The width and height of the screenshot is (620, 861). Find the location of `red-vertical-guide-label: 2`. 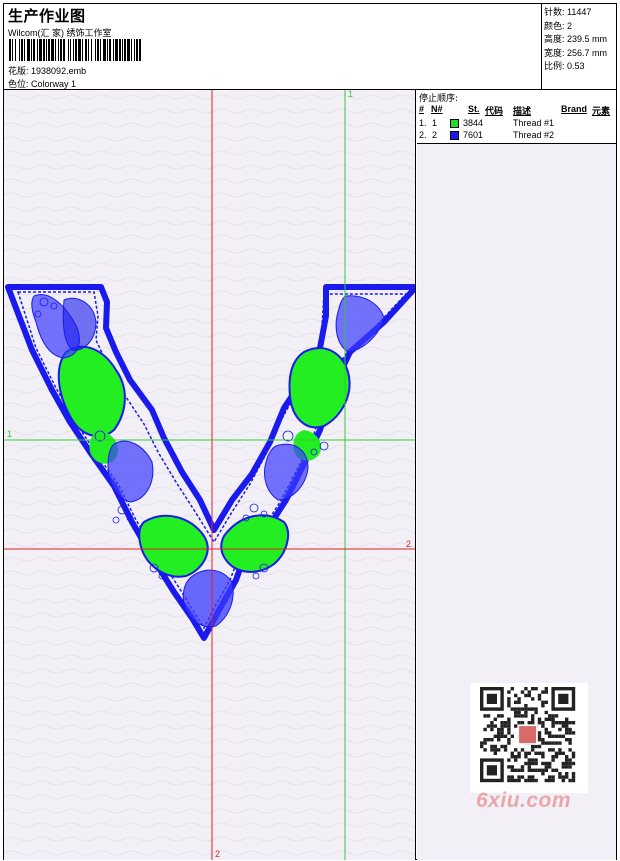

red-vertical-guide-label: 2 is located at coordinates (218, 854).